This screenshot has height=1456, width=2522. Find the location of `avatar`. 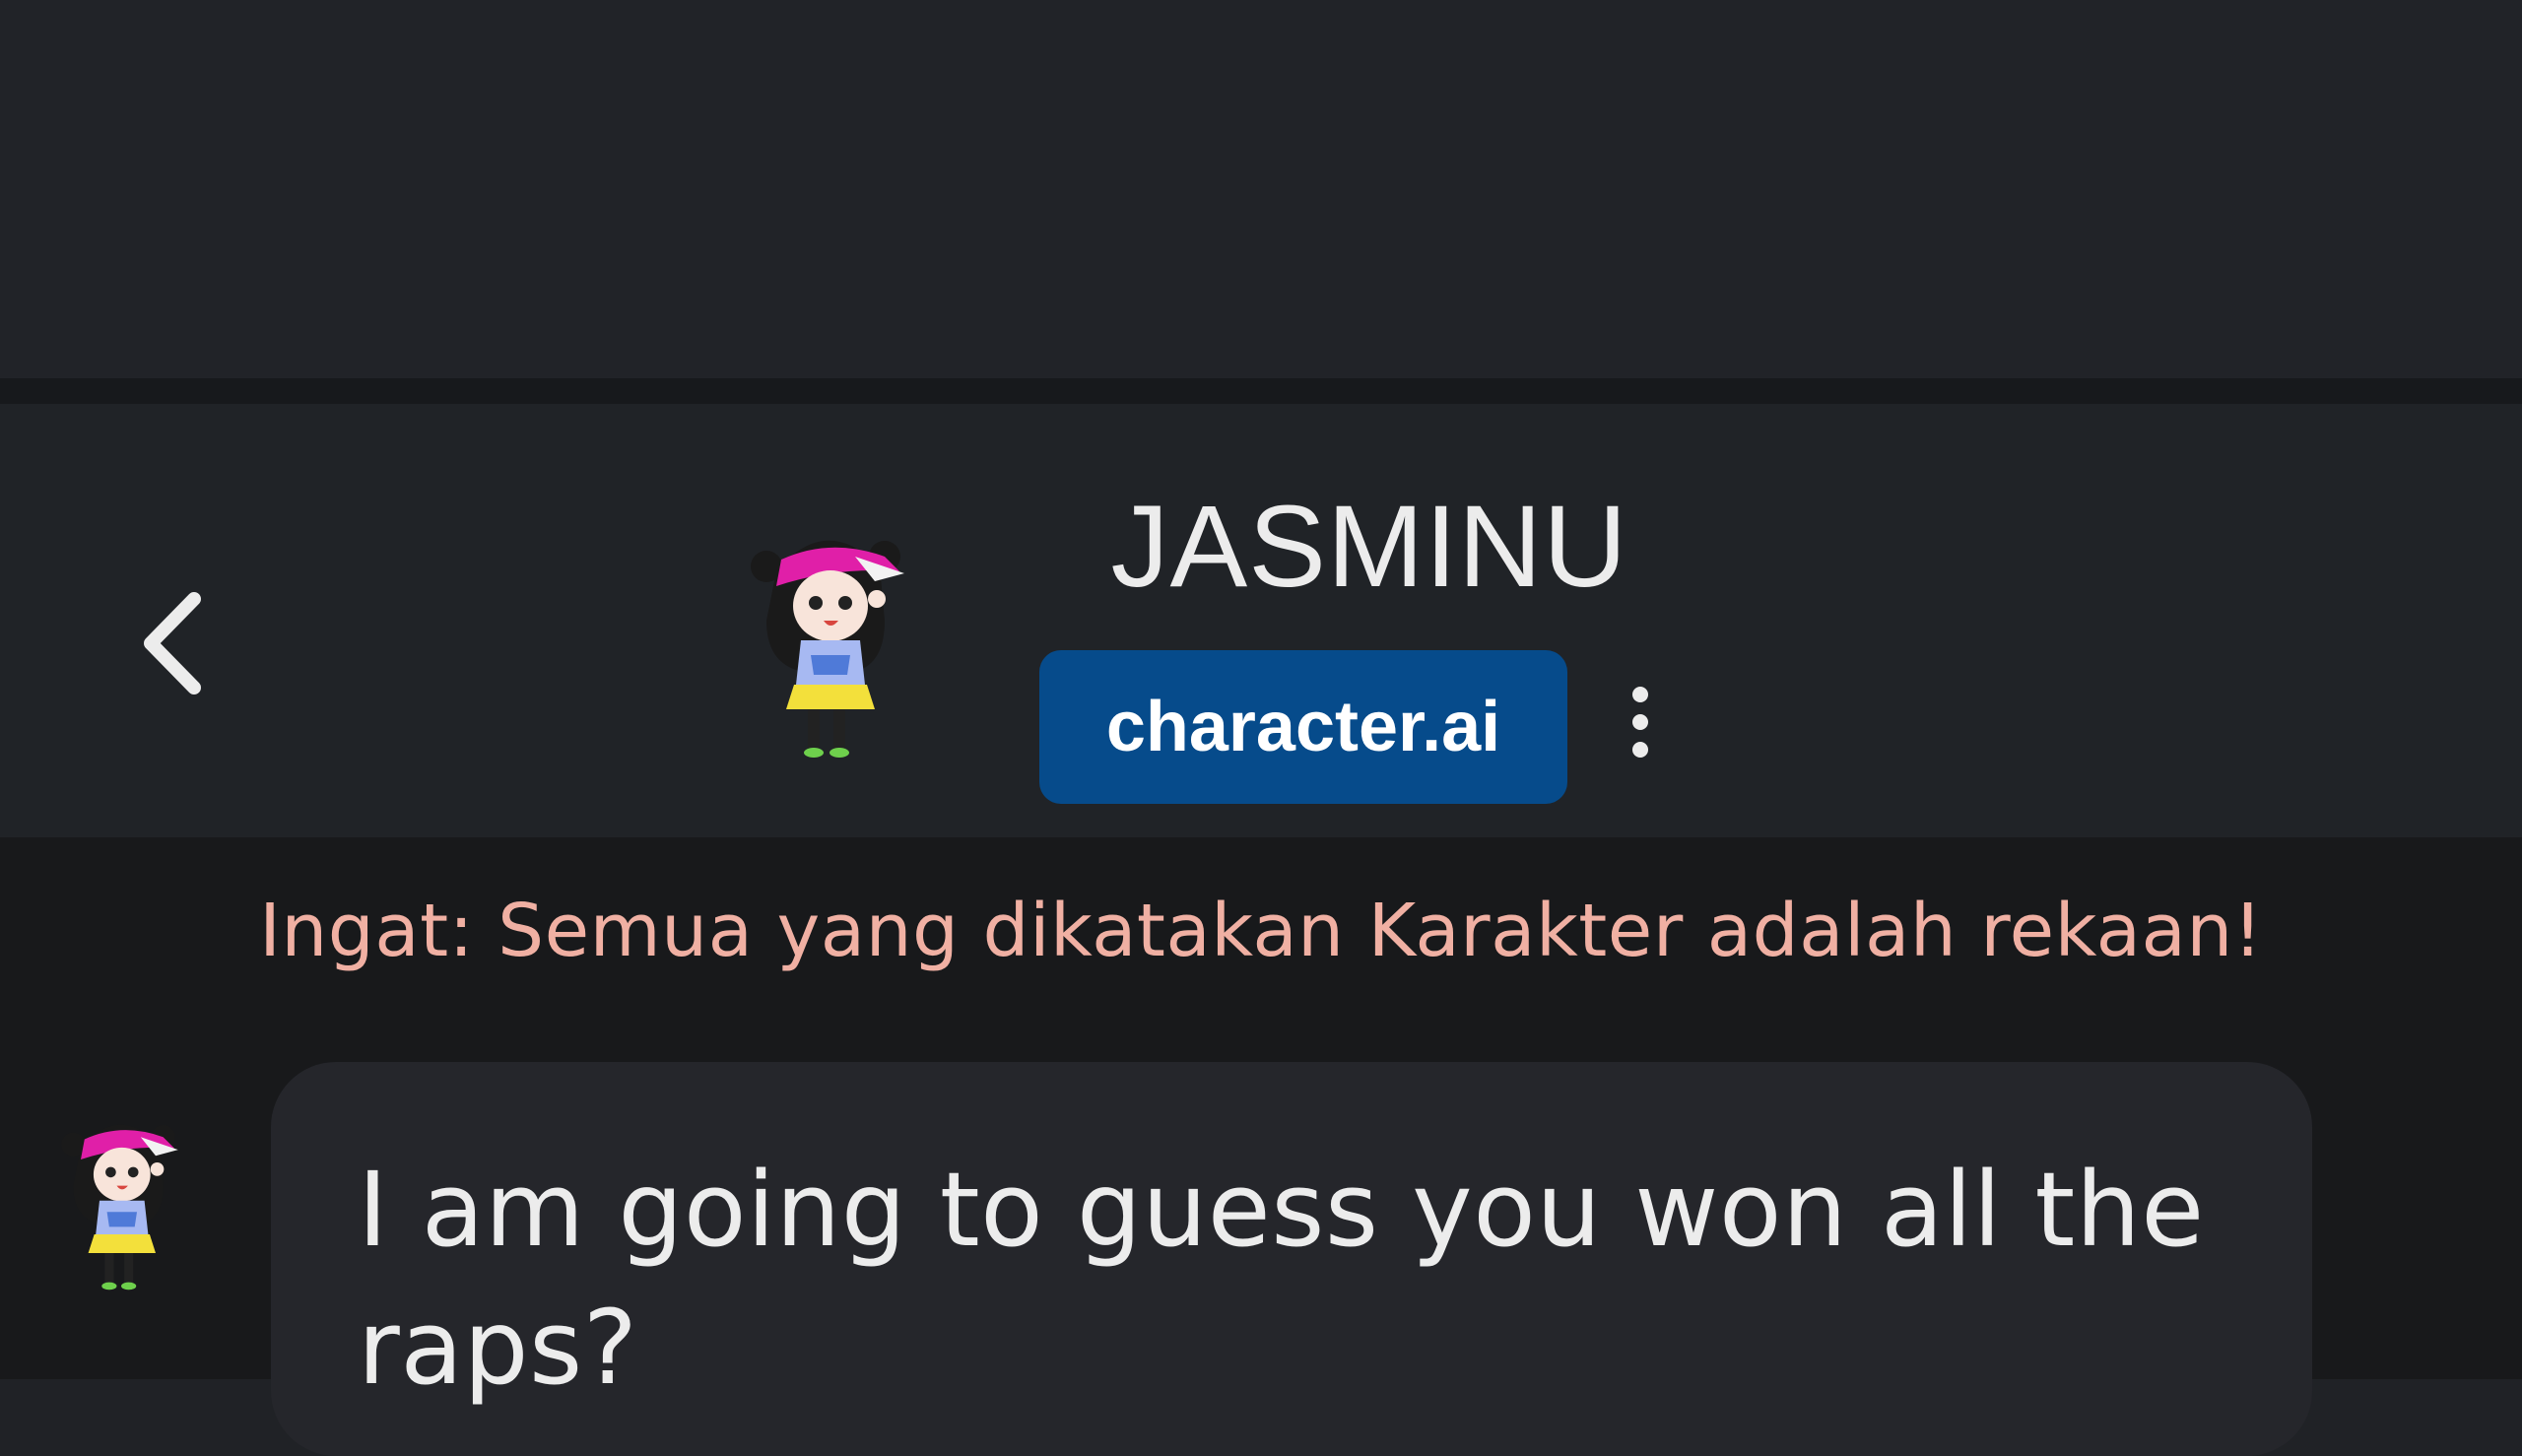

avatar is located at coordinates (825, 635).